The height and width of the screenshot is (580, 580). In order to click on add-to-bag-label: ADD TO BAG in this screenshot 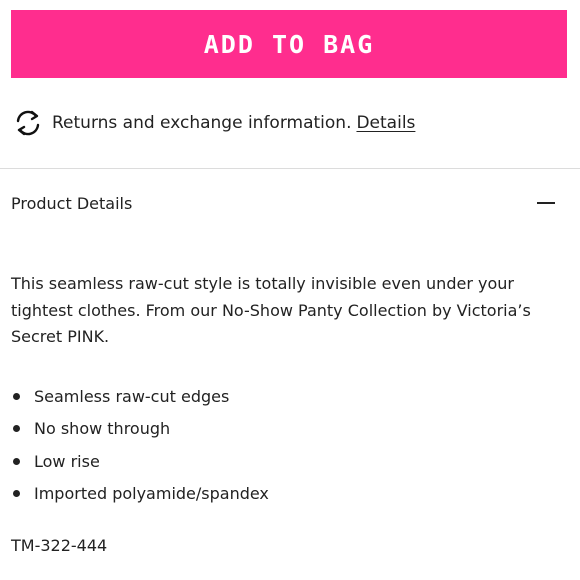, I will do `click(289, 44)`.